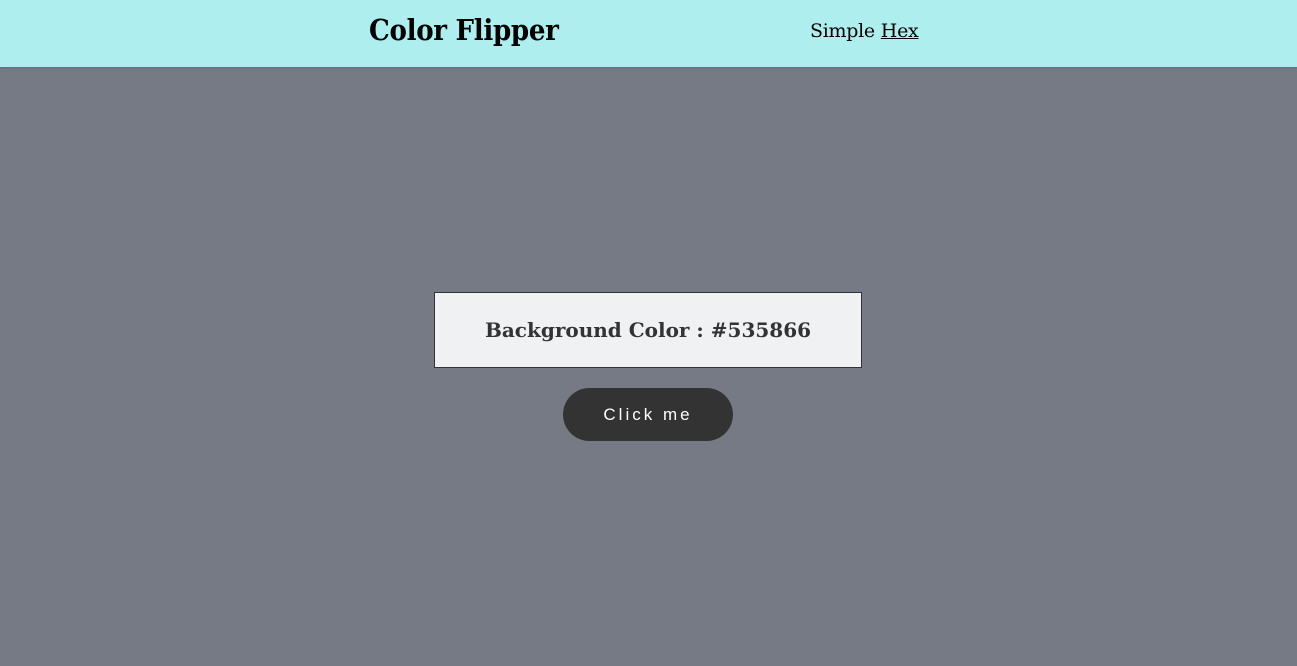 This screenshot has height=666, width=1297. Describe the element at coordinates (648, 414) in the screenshot. I see `click-me-button: Click me` at that location.